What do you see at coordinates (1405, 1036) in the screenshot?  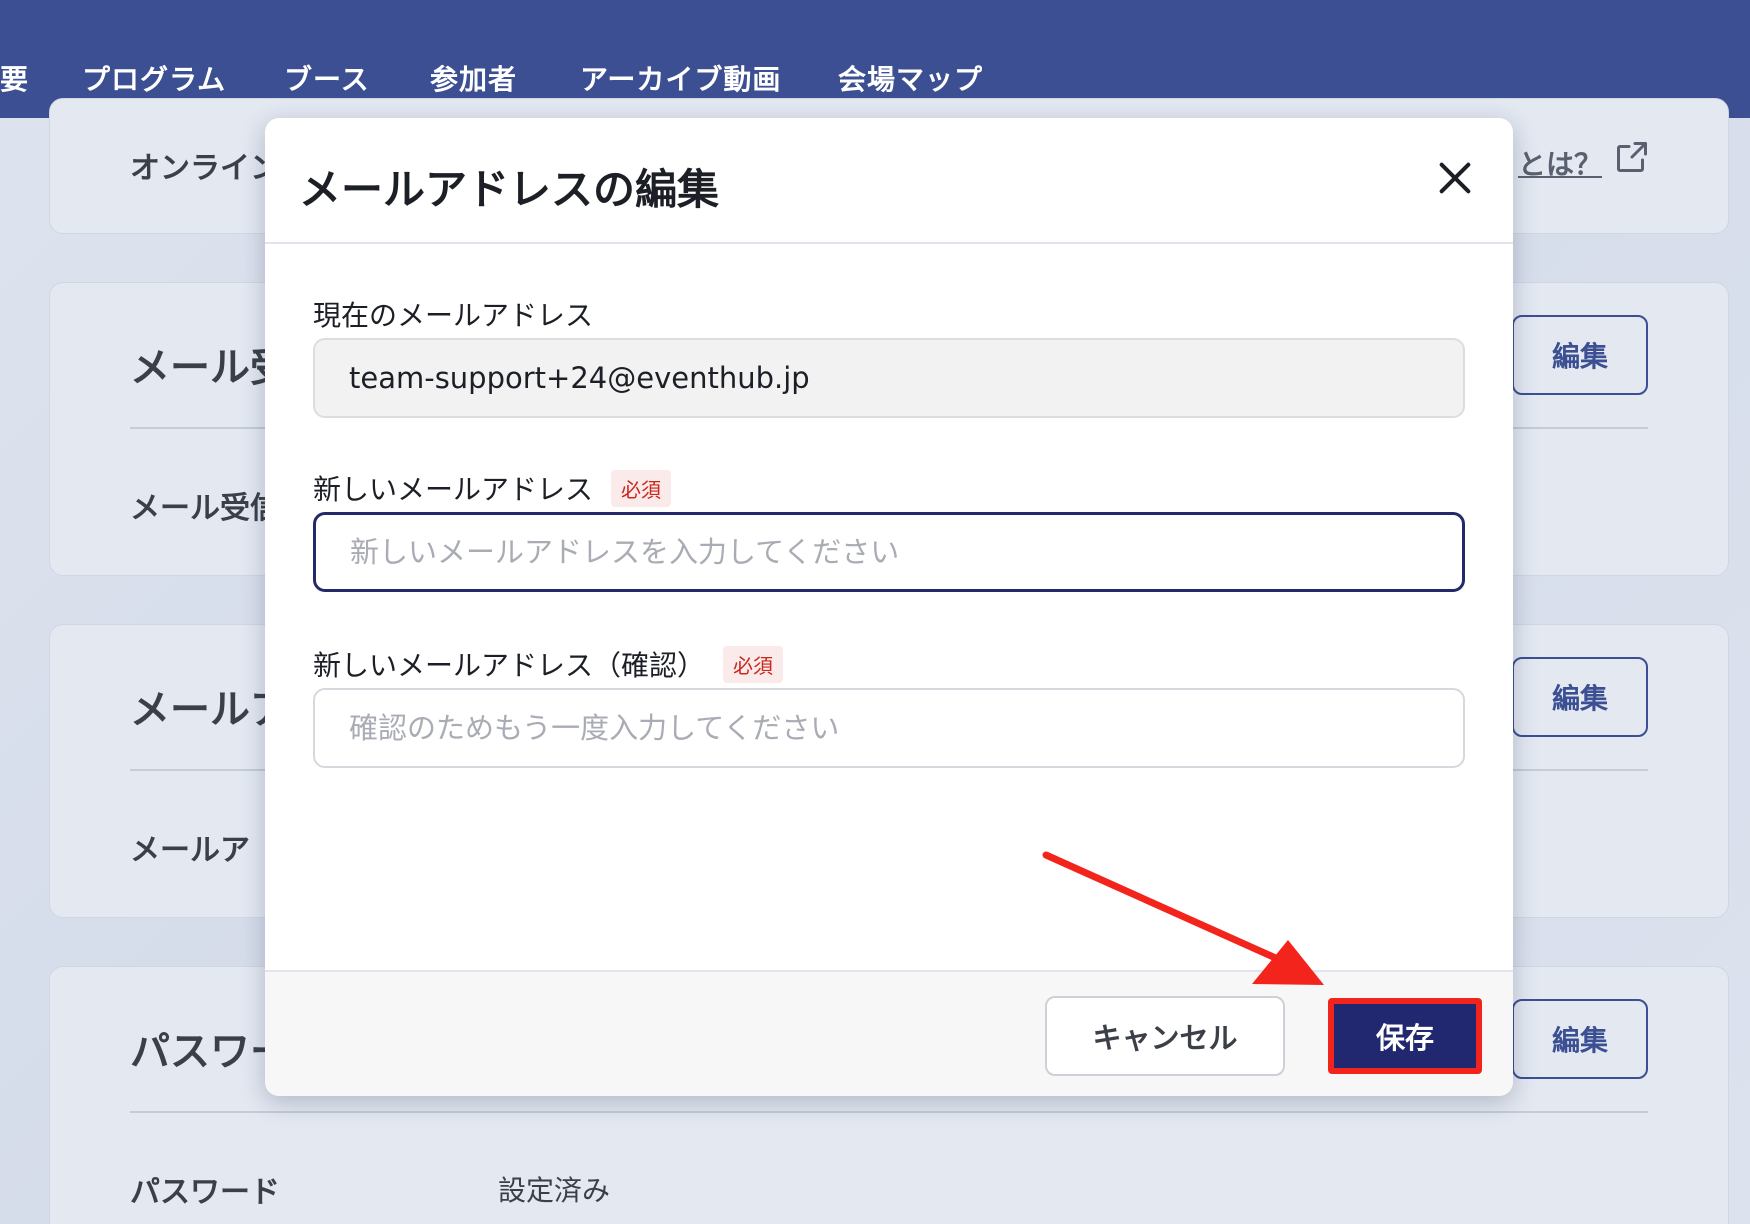 I see `save-button: 保存` at bounding box center [1405, 1036].